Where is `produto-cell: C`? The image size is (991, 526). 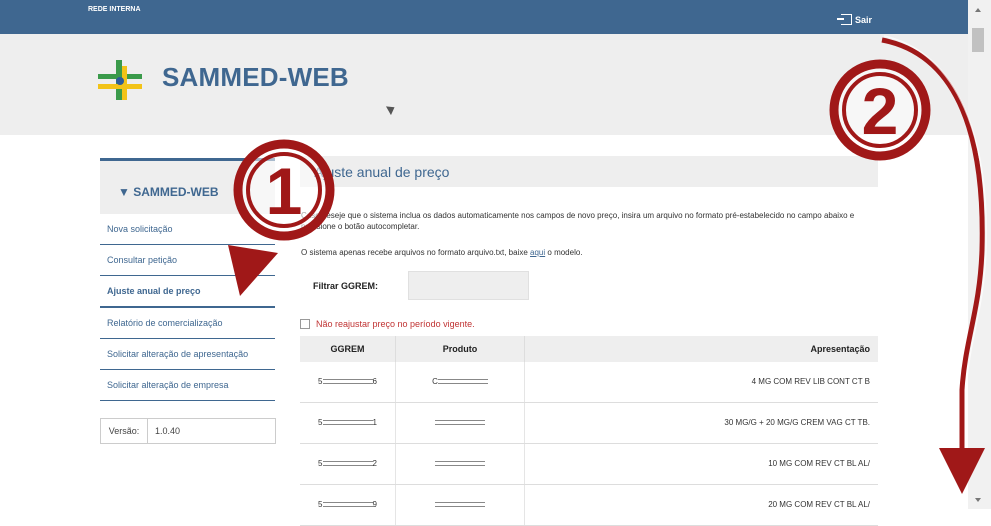
produto-cell: C is located at coordinates (460, 382).